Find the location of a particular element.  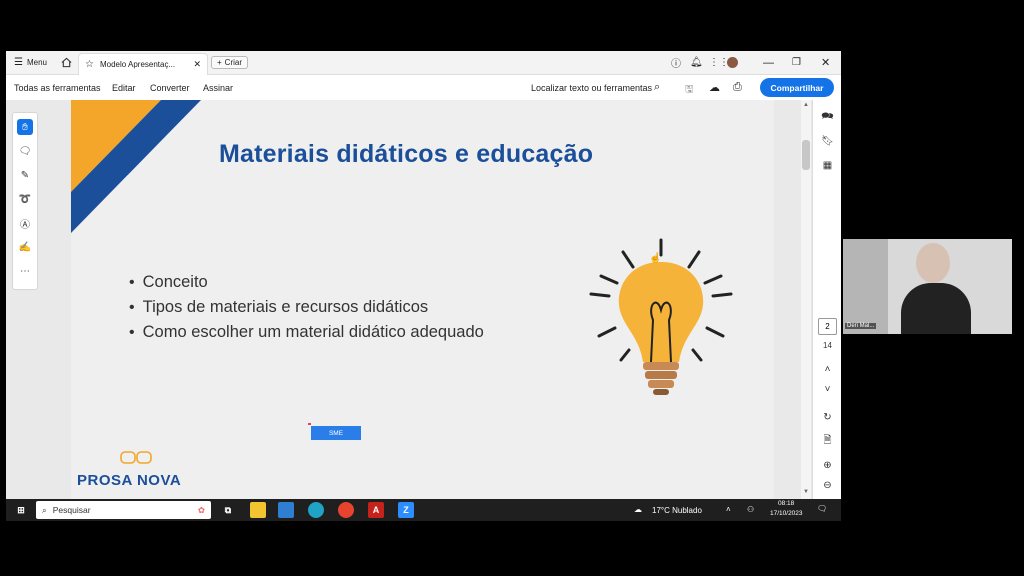

person-body is located at coordinates (936, 308).